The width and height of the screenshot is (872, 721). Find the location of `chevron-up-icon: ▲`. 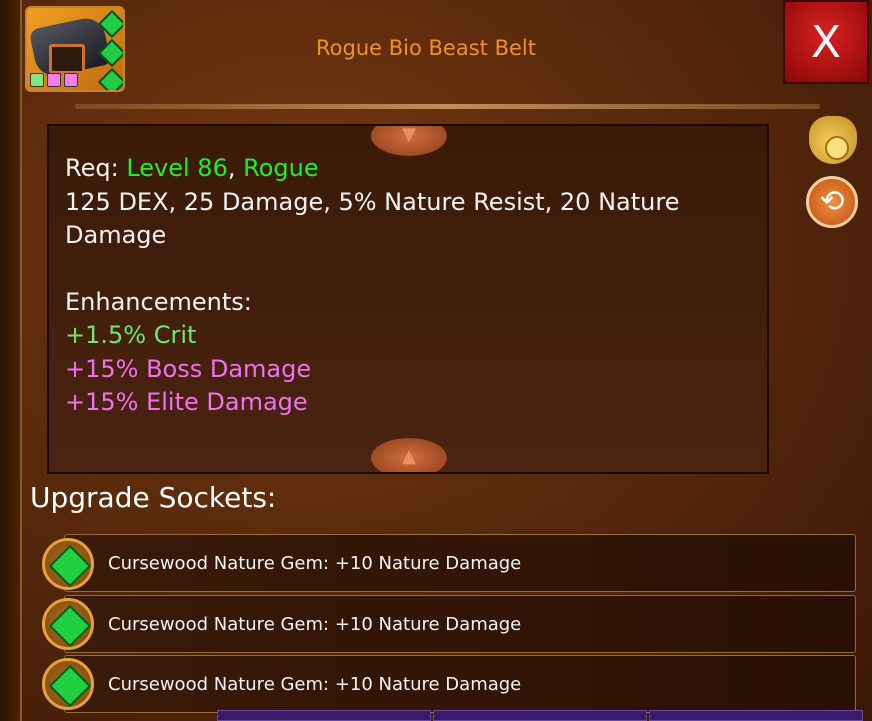

chevron-up-icon: ▲ is located at coordinates (409, 456).